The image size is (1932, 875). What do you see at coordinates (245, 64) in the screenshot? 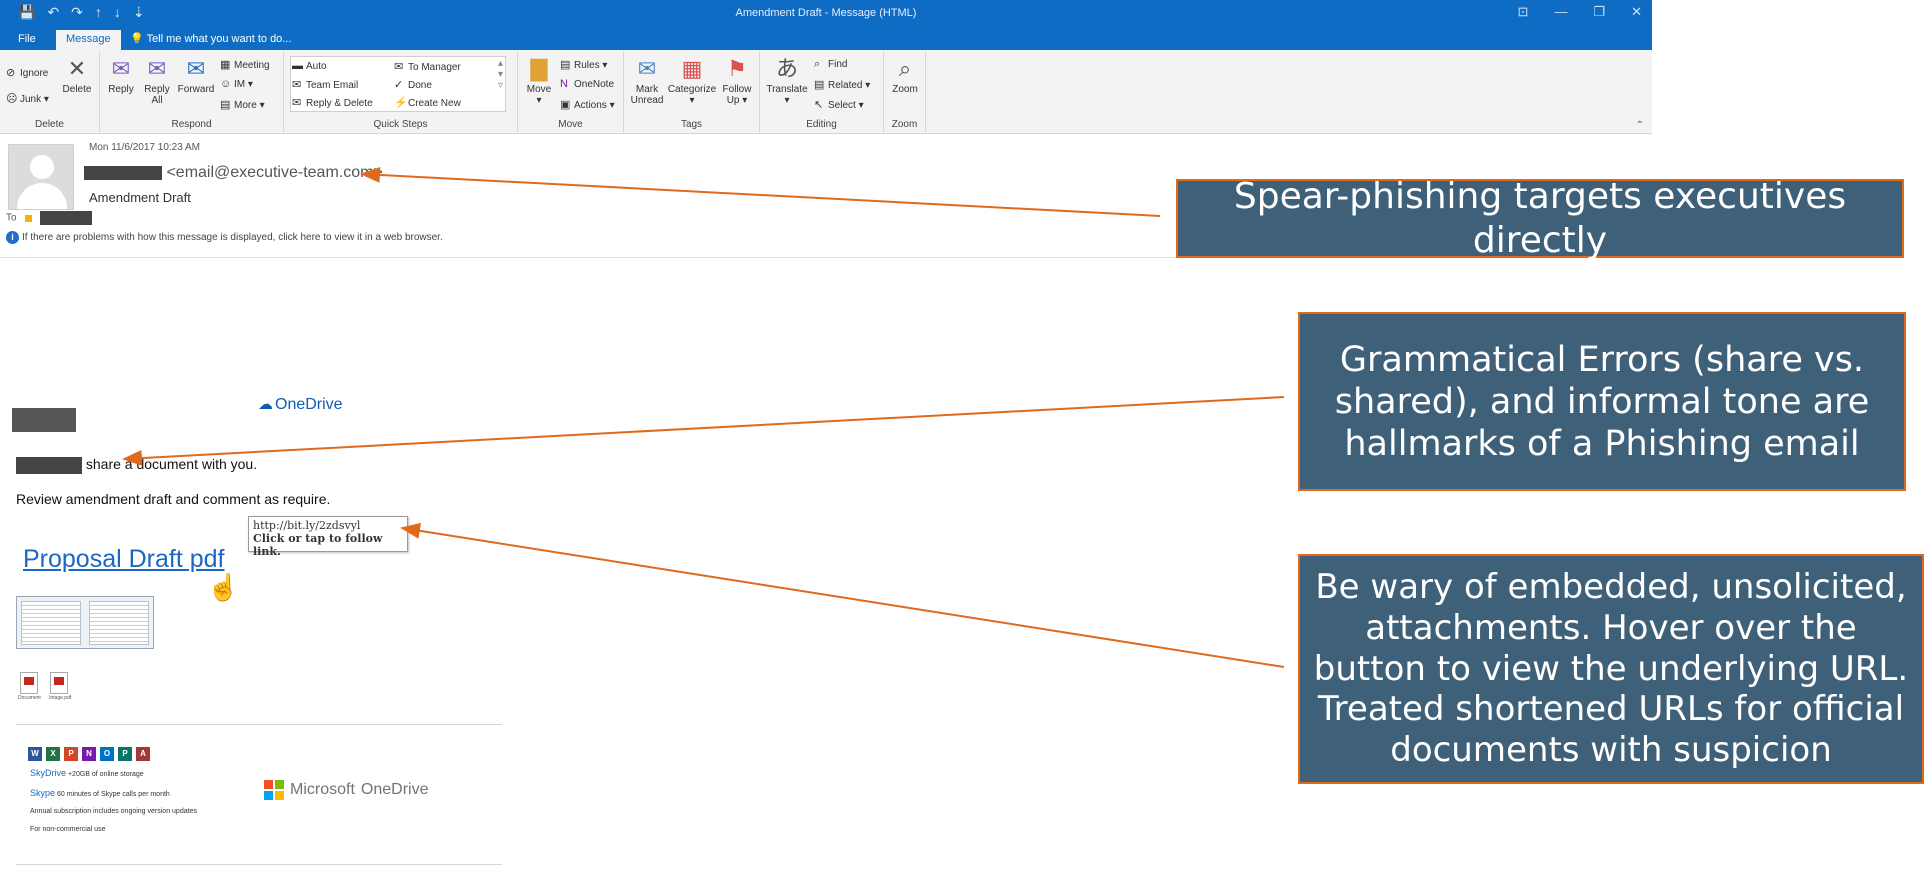
I see `meeting-button: ▦ Meeting` at bounding box center [245, 64].